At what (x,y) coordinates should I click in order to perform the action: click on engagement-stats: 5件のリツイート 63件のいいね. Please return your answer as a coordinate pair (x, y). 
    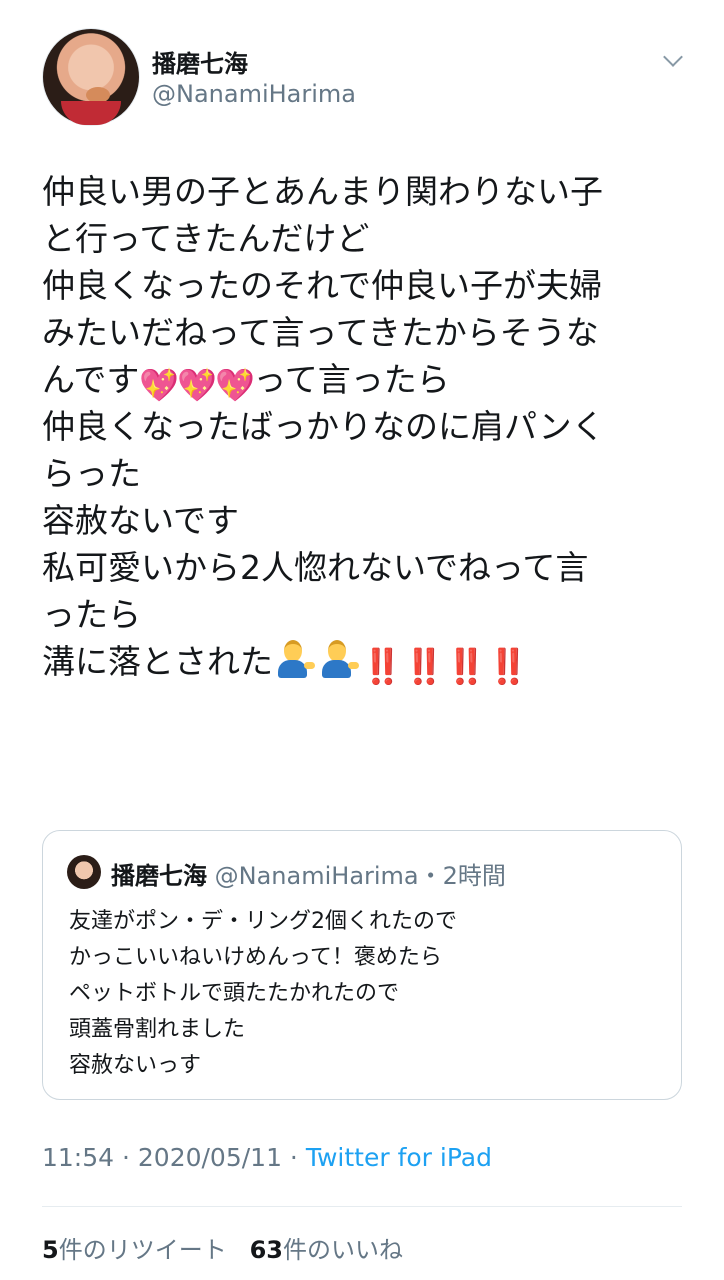
    Looking at the image, I should click on (222, 1247).